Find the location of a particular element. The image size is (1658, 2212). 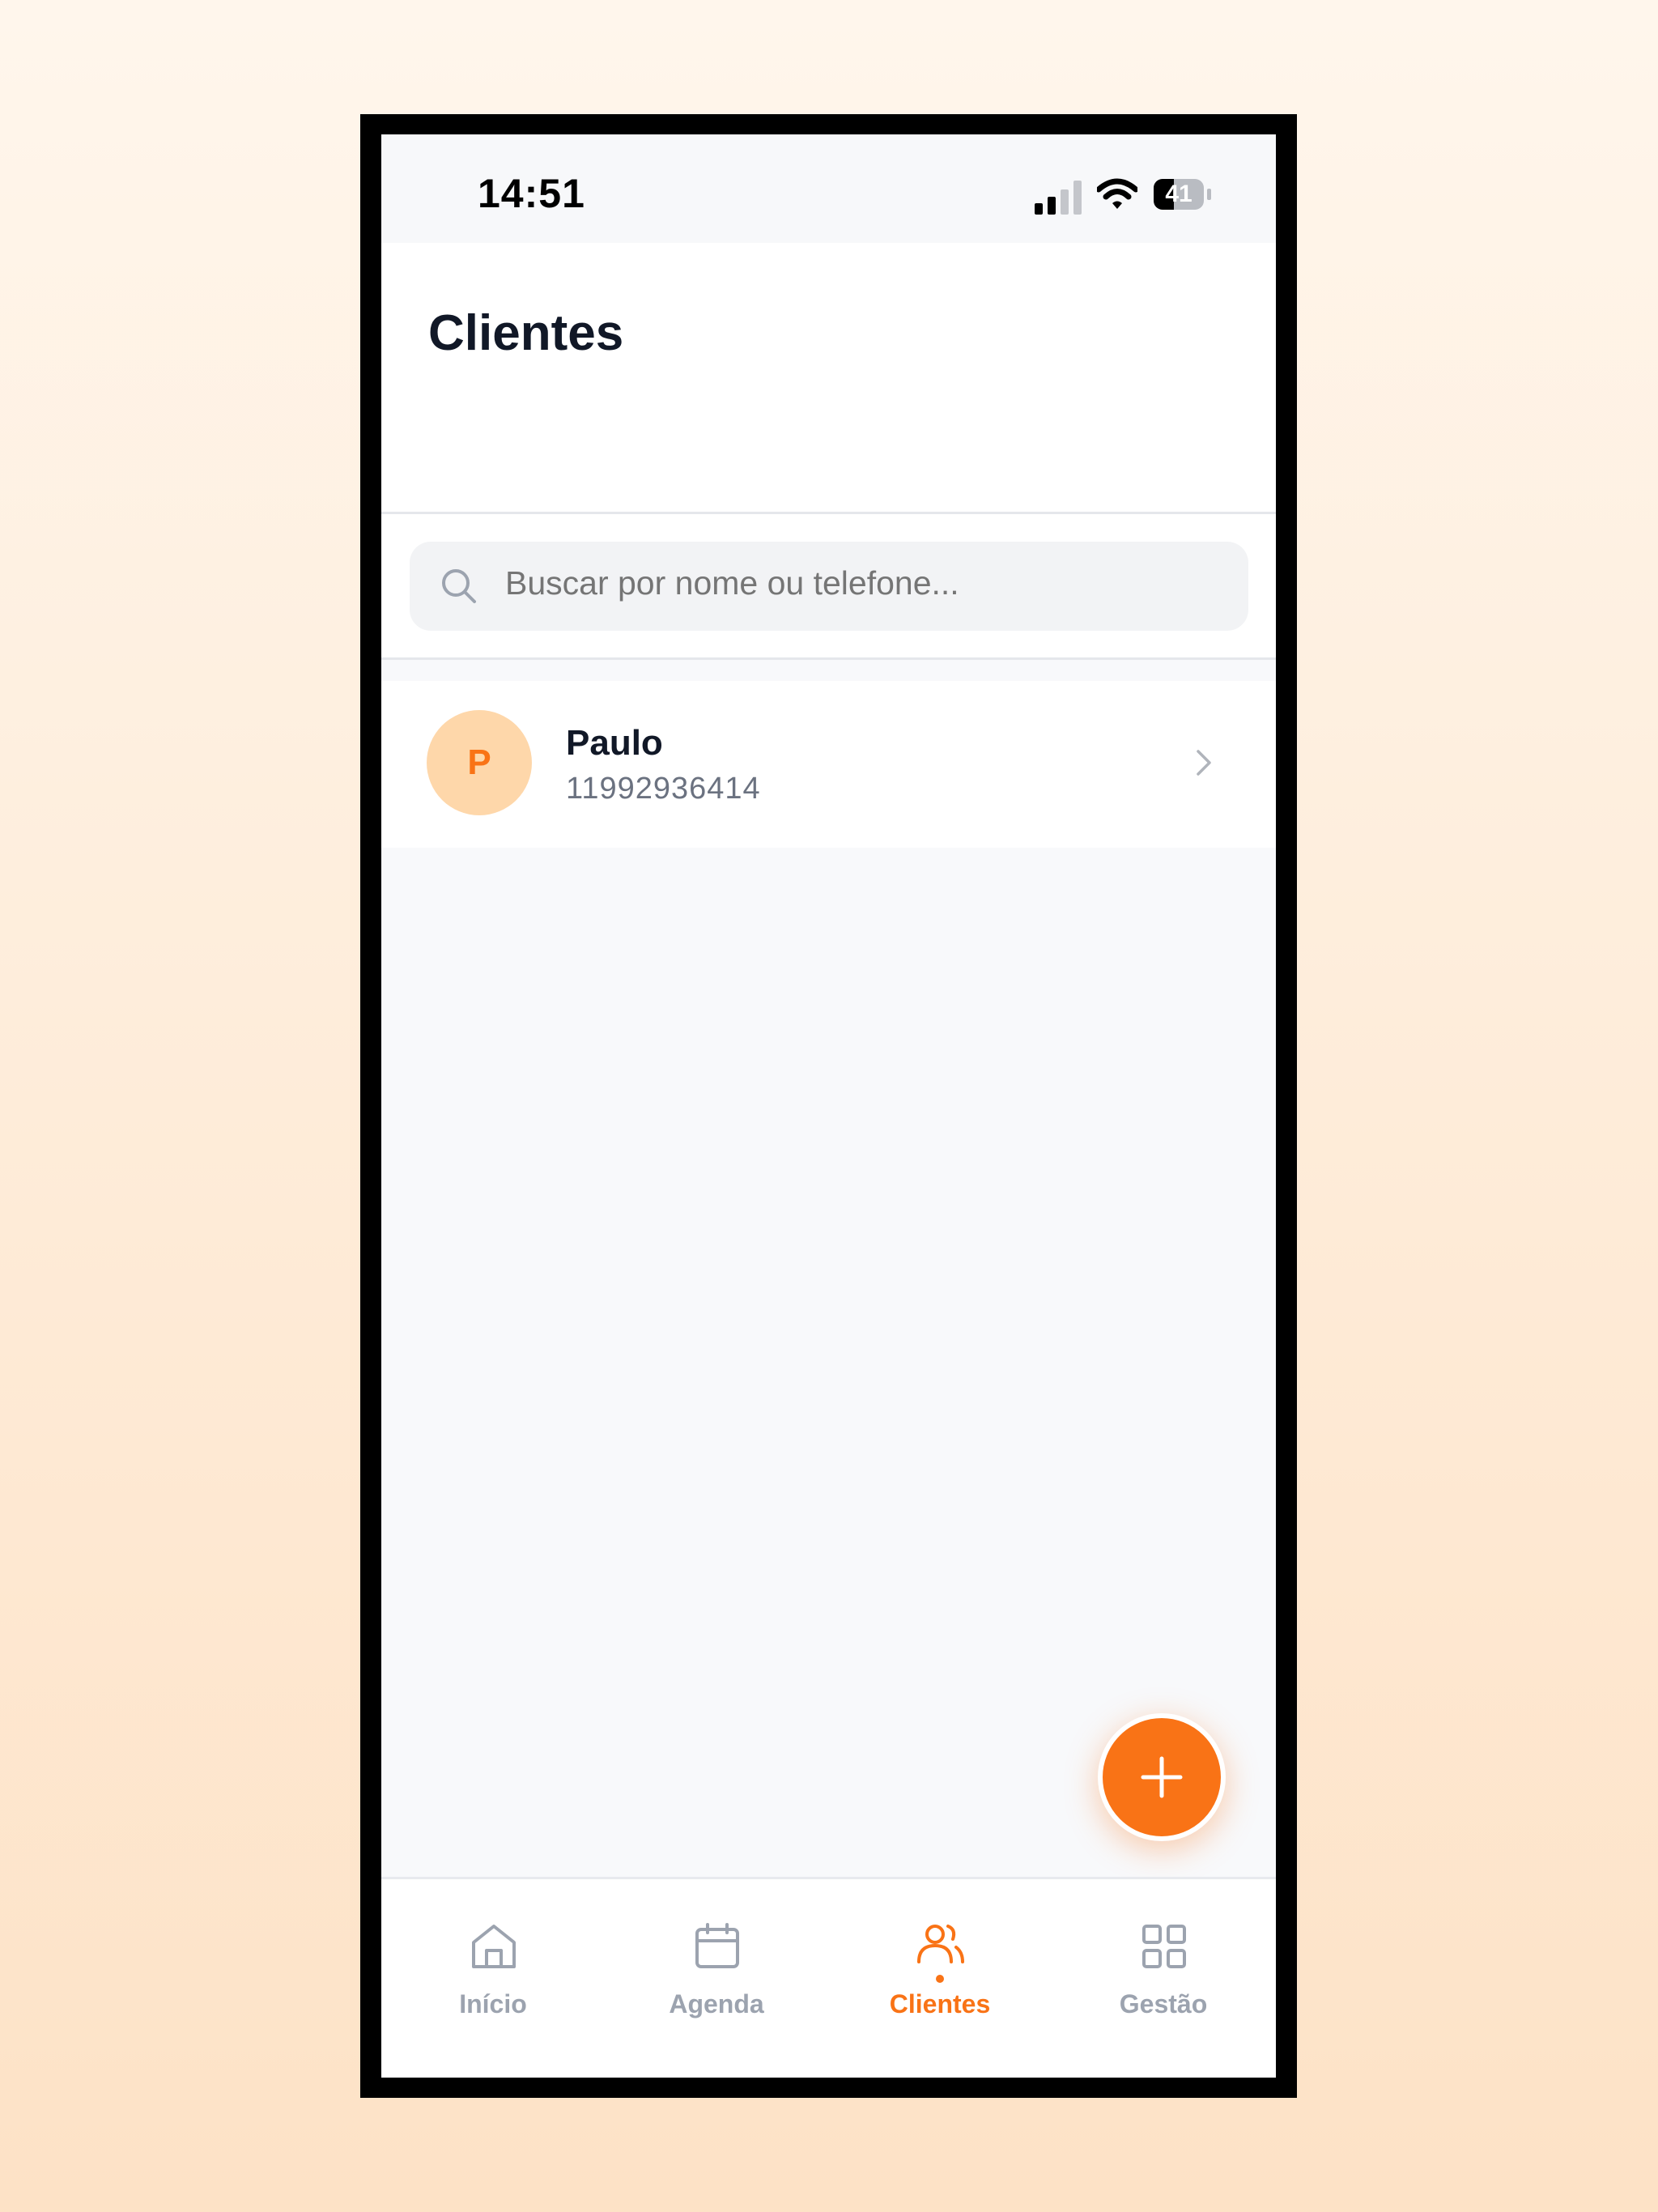

nav-label: Clientes is located at coordinates (940, 2004).